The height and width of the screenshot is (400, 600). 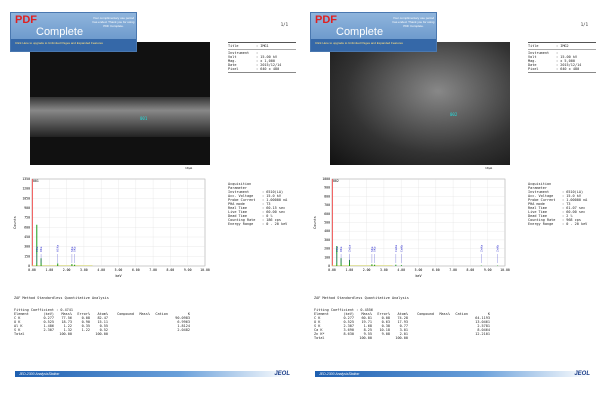 What do you see at coordinates (26, 179) in the screenshot?
I see `y-tick-label: 1350` at bounding box center [26, 179].